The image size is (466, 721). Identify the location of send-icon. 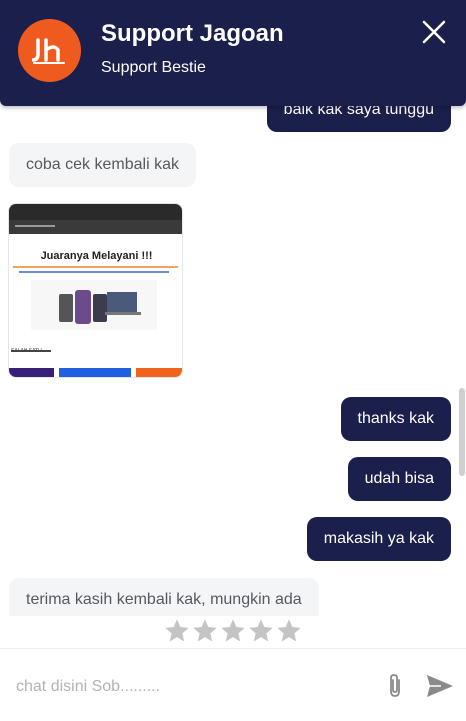
(440, 686).